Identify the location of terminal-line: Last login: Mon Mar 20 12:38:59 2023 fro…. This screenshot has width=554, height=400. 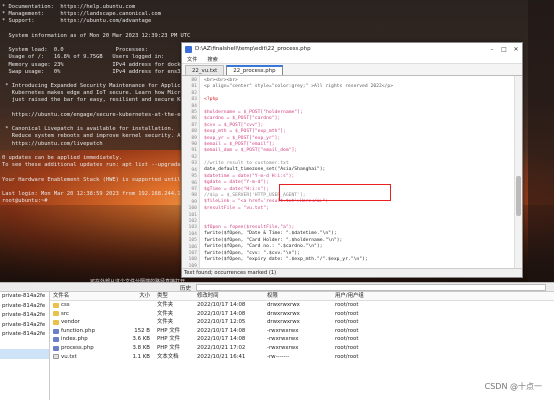
(91, 193).